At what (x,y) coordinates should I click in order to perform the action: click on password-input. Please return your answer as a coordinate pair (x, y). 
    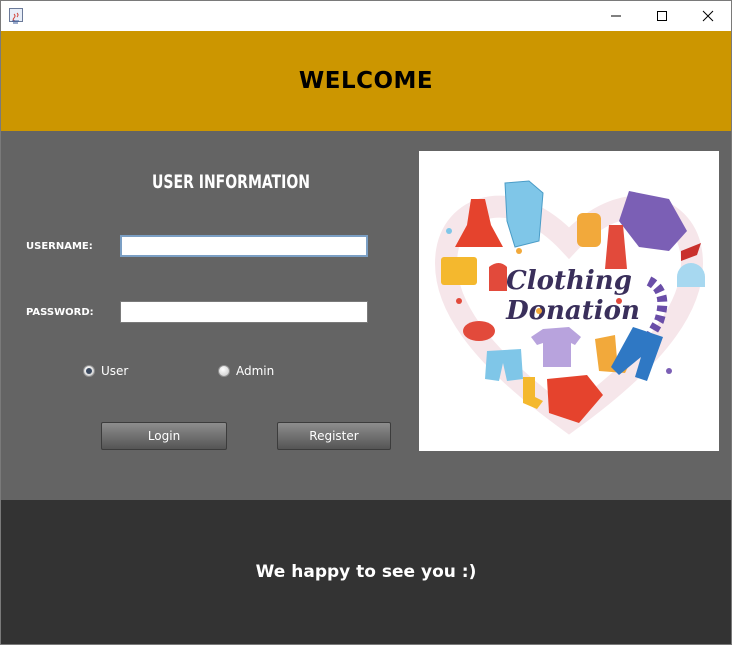
    Looking at the image, I should click on (244, 312).